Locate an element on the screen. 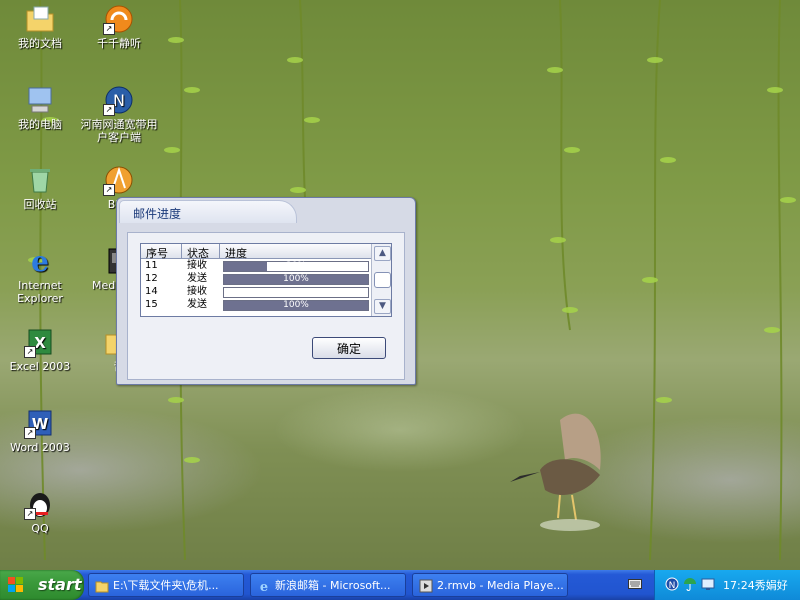 This screenshot has height=600, width=800. internet-explorer-icon: e is located at coordinates (40, 261).